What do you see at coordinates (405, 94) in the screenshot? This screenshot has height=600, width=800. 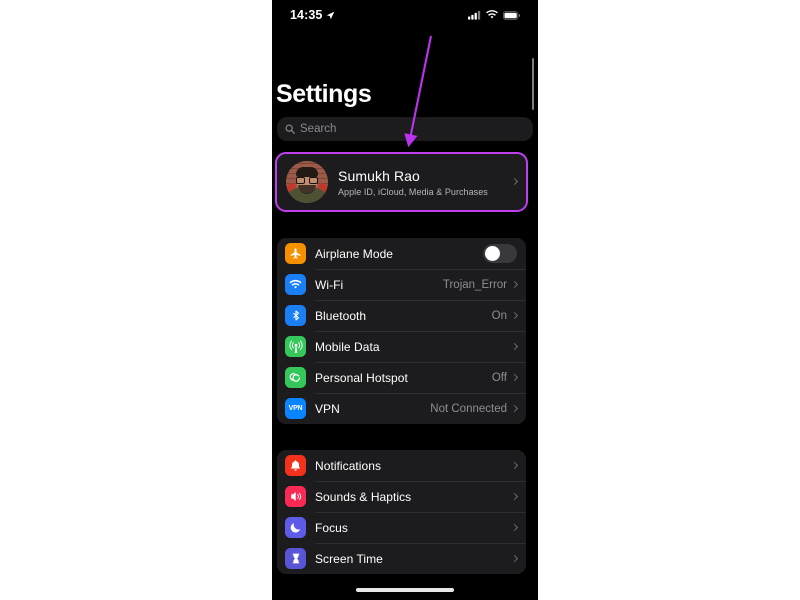 I see `page-title: Settings` at bounding box center [405, 94].